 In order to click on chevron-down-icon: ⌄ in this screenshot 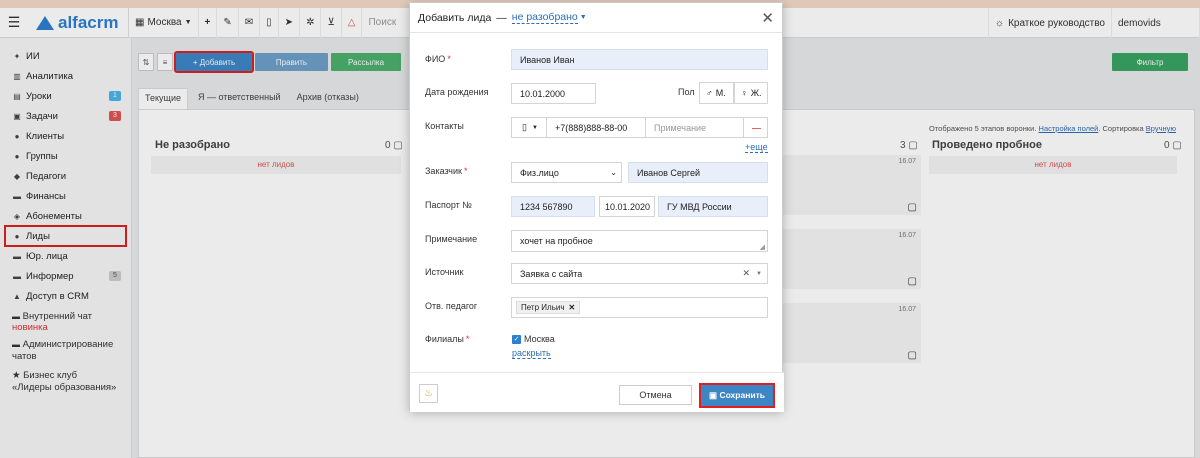, I will do `click(613, 172)`.